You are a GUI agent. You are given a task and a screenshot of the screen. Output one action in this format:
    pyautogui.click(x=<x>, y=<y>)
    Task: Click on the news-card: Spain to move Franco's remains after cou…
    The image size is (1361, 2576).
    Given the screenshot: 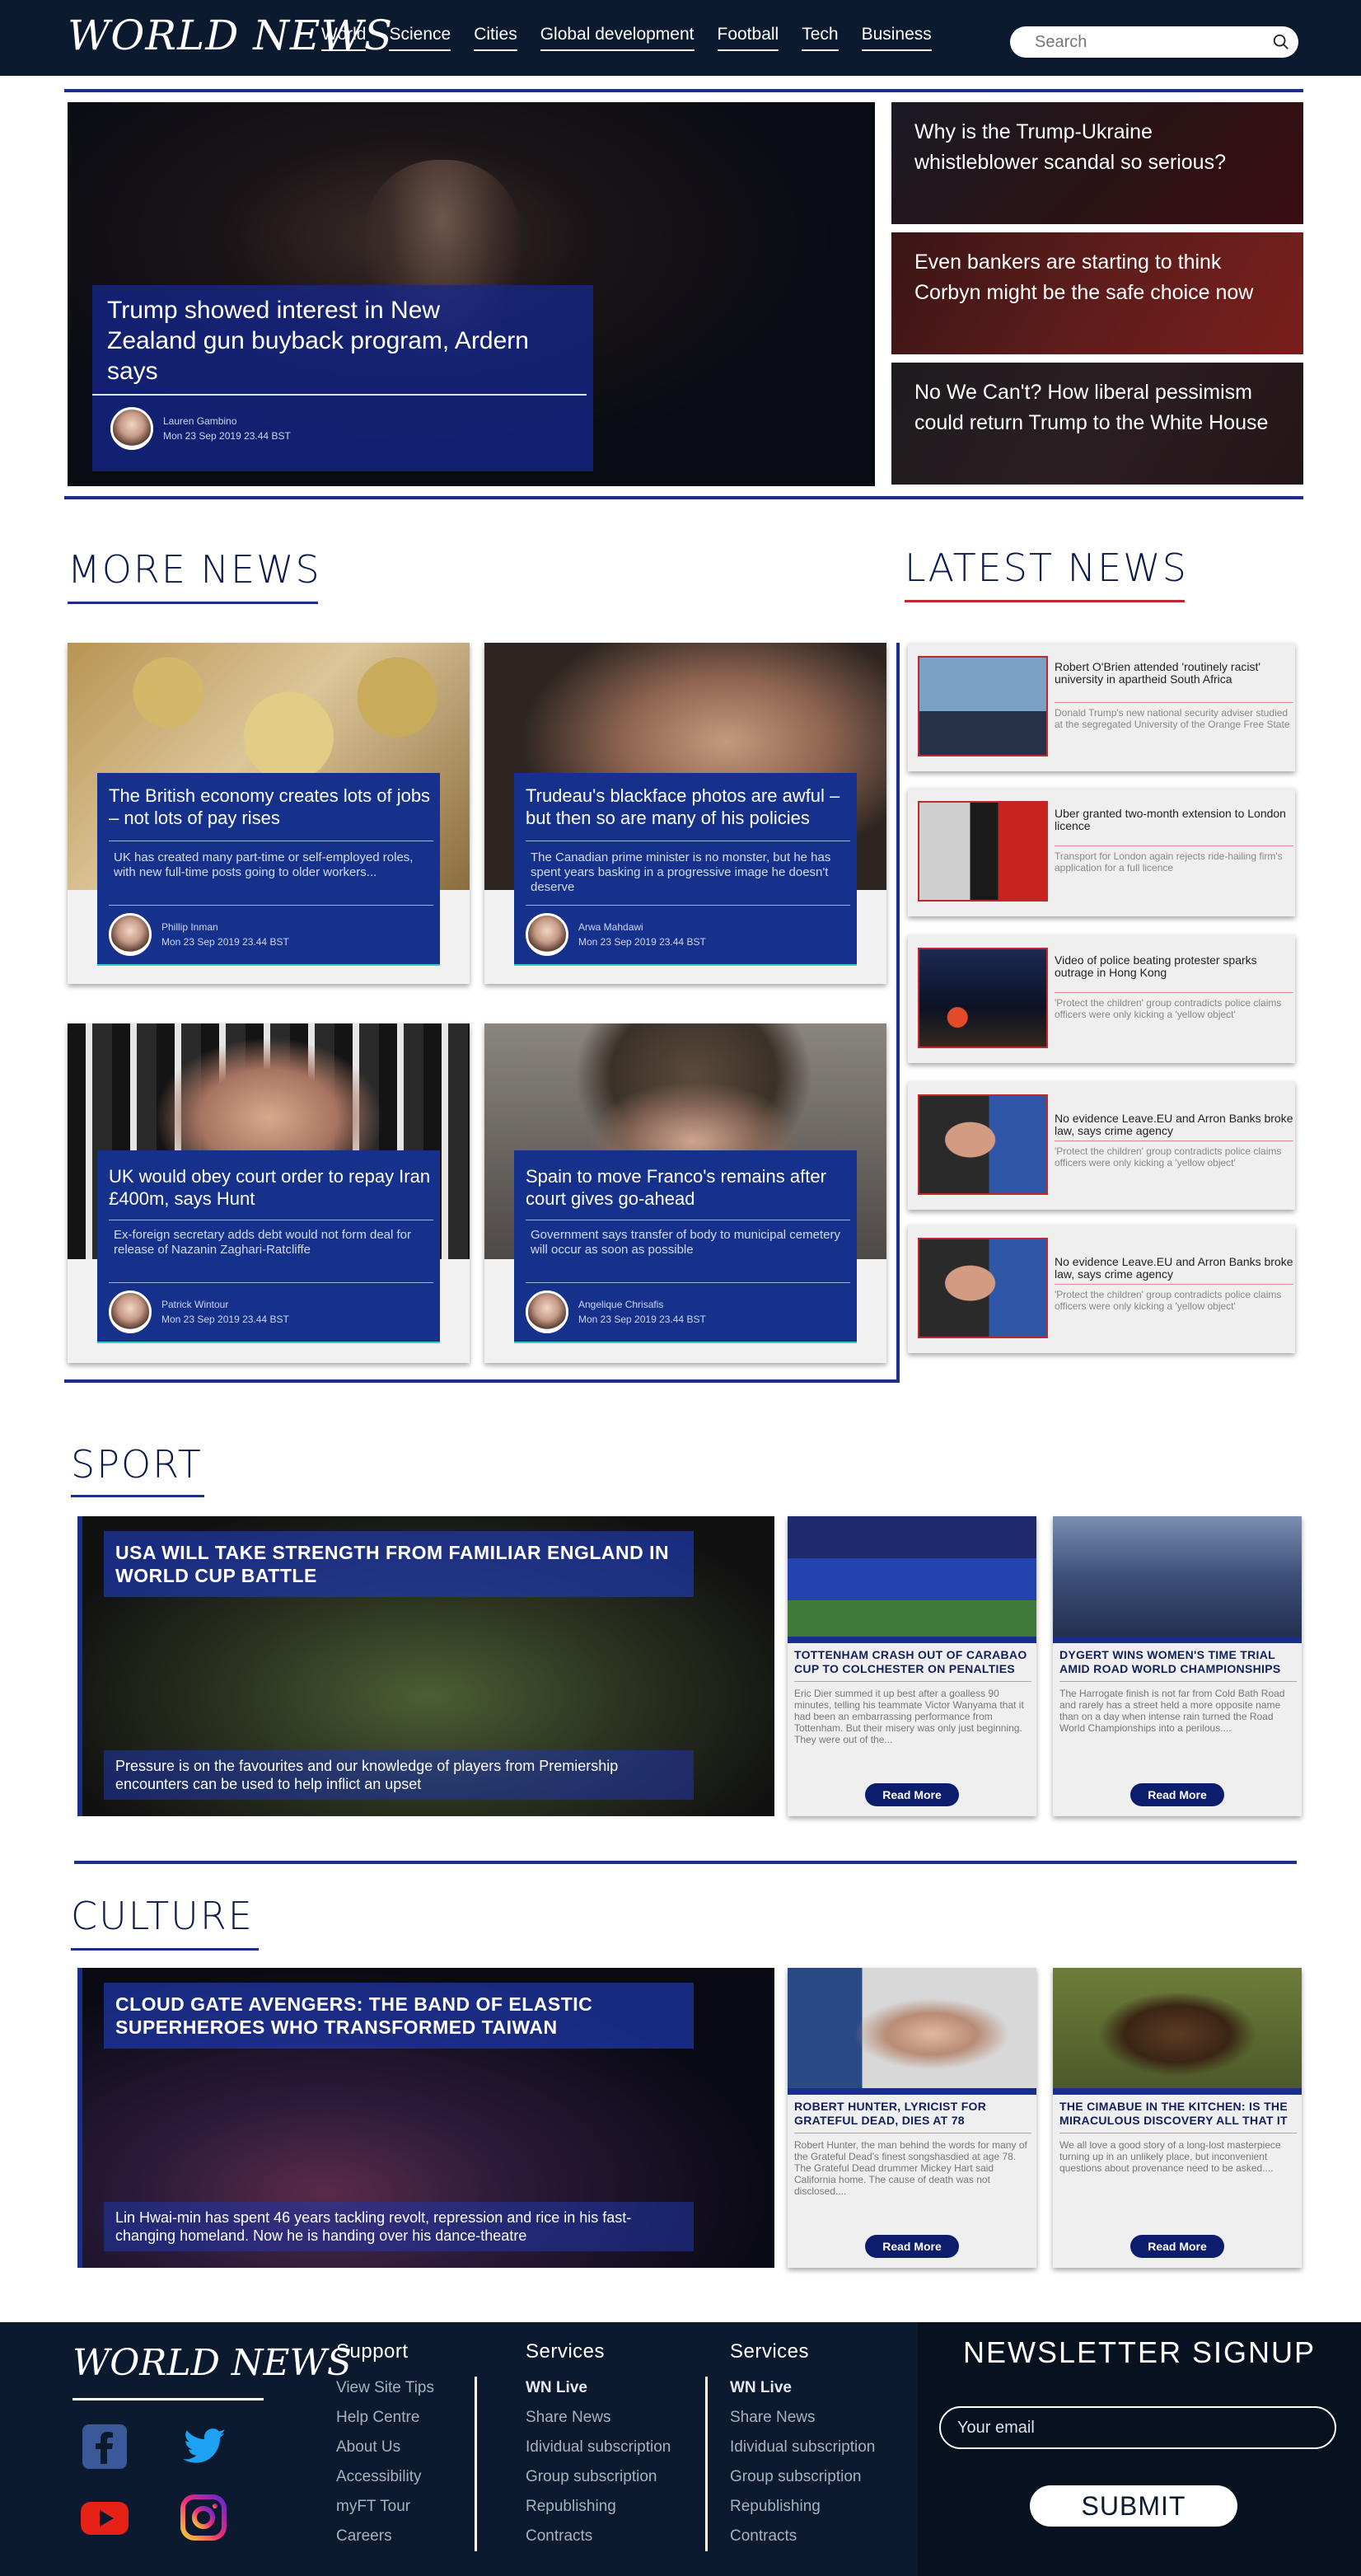 What is the action you would take?
    pyautogui.click(x=685, y=1193)
    